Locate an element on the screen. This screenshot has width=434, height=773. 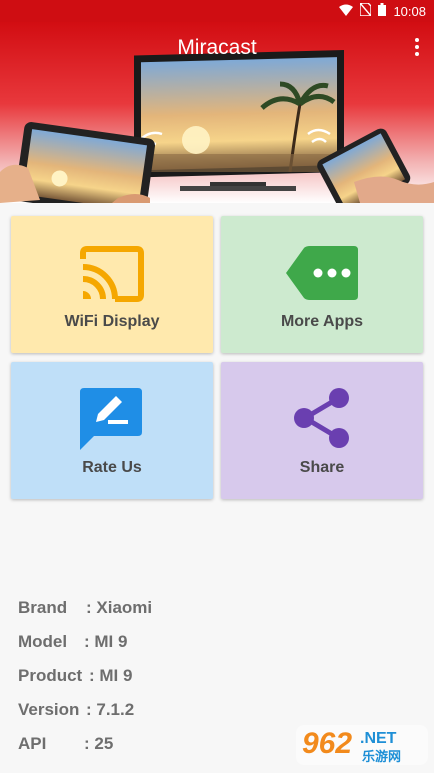
more-apps-tag-icon is located at coordinates (322, 273).